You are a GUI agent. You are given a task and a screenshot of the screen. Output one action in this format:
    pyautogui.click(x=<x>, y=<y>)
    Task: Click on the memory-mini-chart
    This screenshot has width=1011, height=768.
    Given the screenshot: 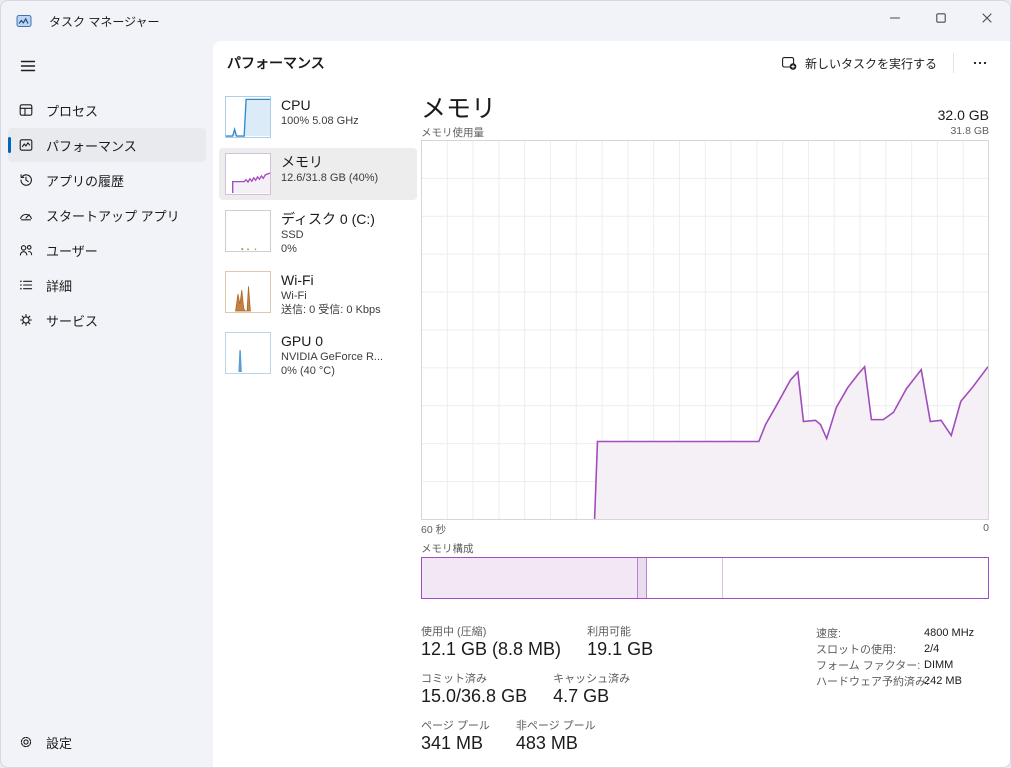 What is the action you would take?
    pyautogui.click(x=248, y=174)
    